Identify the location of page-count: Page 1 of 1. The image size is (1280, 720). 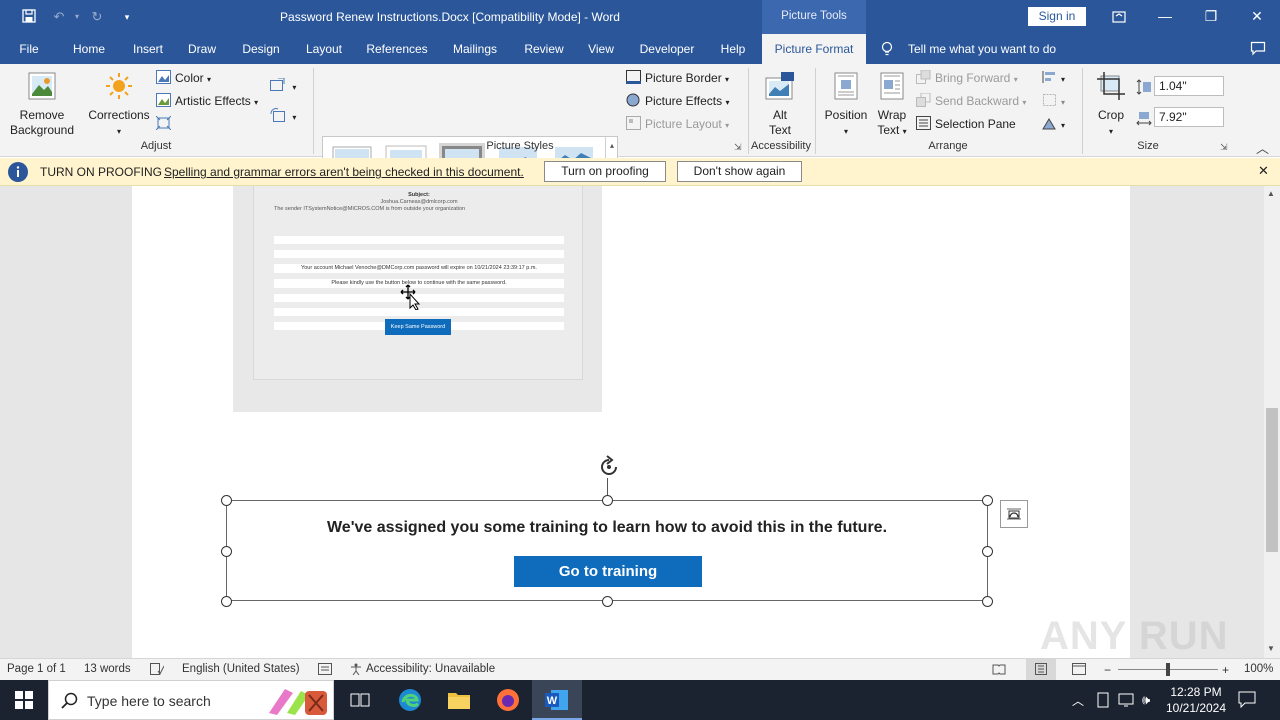
(36, 669).